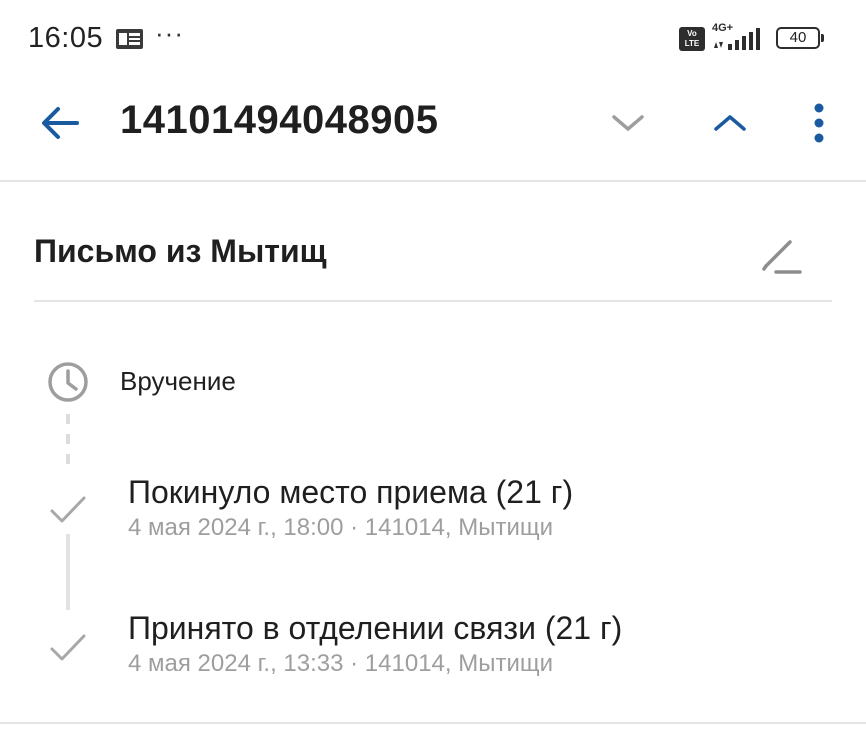 This screenshot has height=750, width=866. What do you see at coordinates (279, 120) in the screenshot?
I see `tracking-number-title: 14101494048905` at bounding box center [279, 120].